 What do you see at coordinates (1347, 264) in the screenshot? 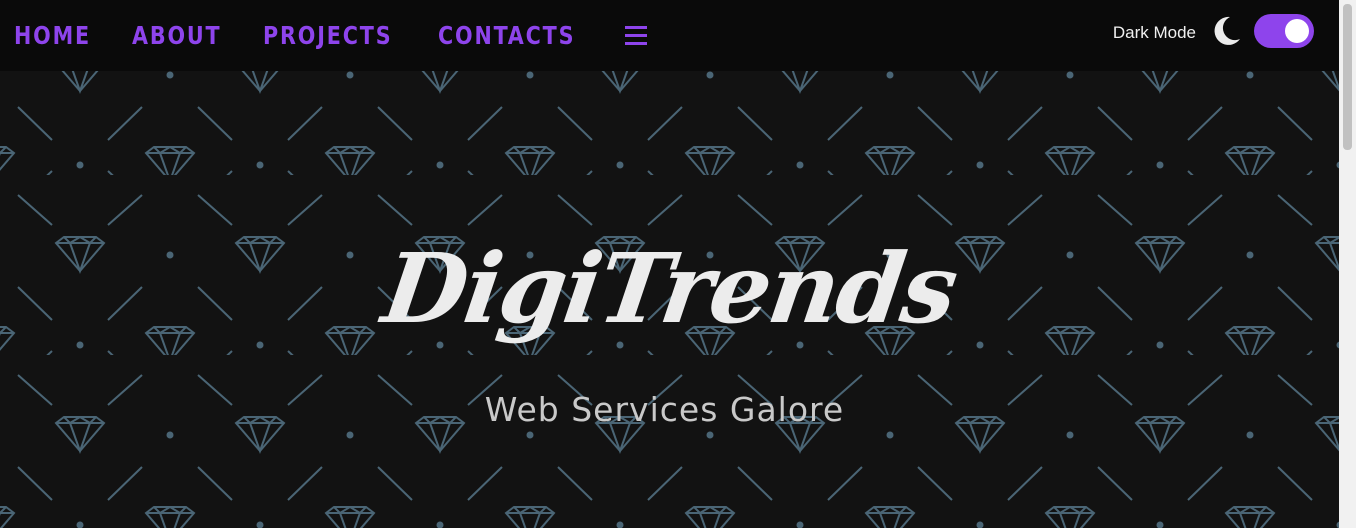
I see `vertical-scrollbar` at bounding box center [1347, 264].